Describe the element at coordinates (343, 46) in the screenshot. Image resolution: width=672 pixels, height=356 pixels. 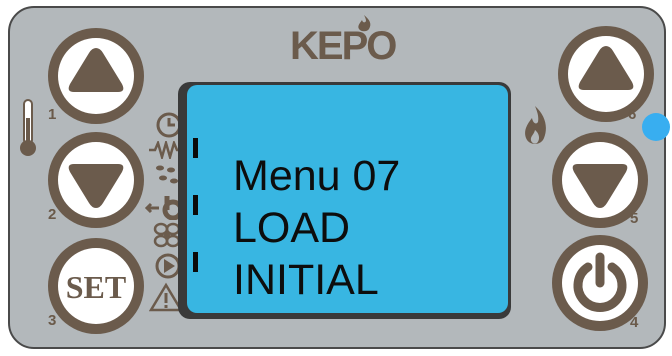
I see `kepo-logo: KEPO` at that location.